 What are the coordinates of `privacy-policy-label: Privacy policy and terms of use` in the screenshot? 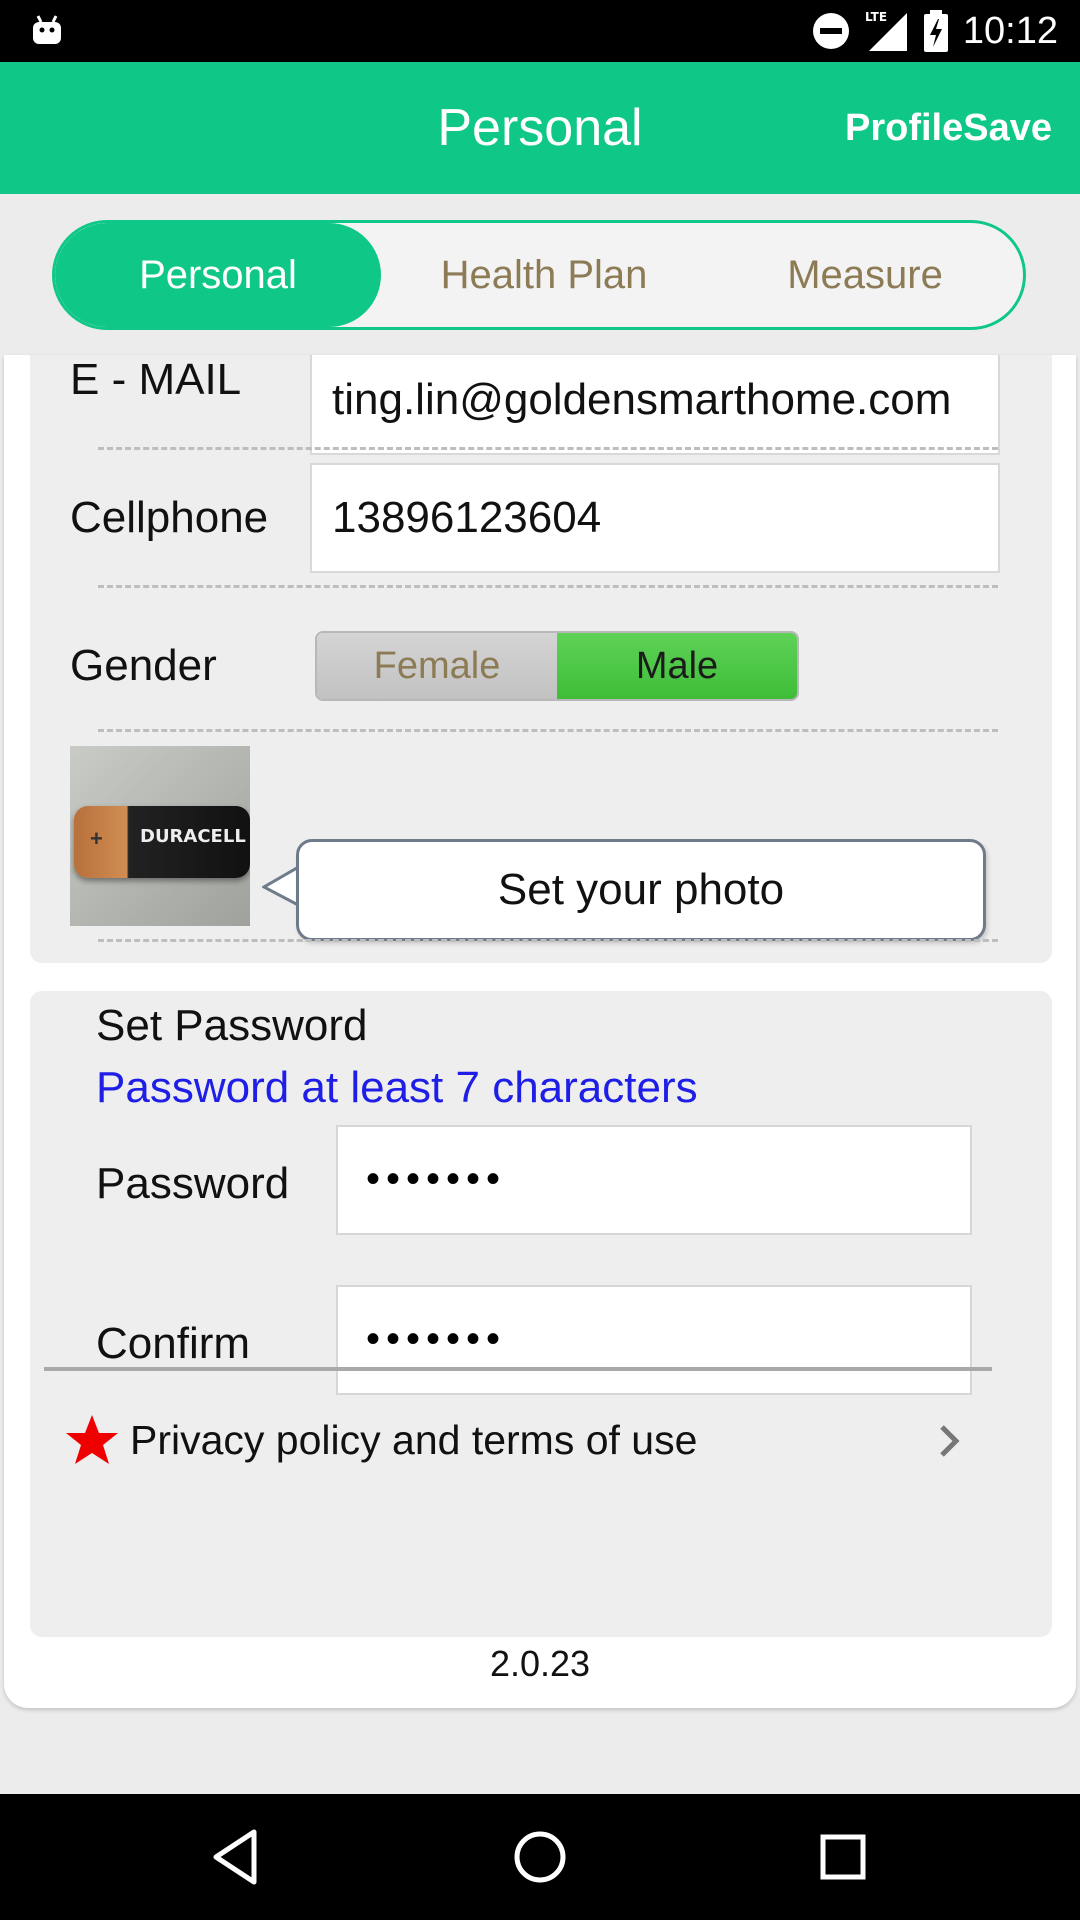 It's located at (414, 1439).